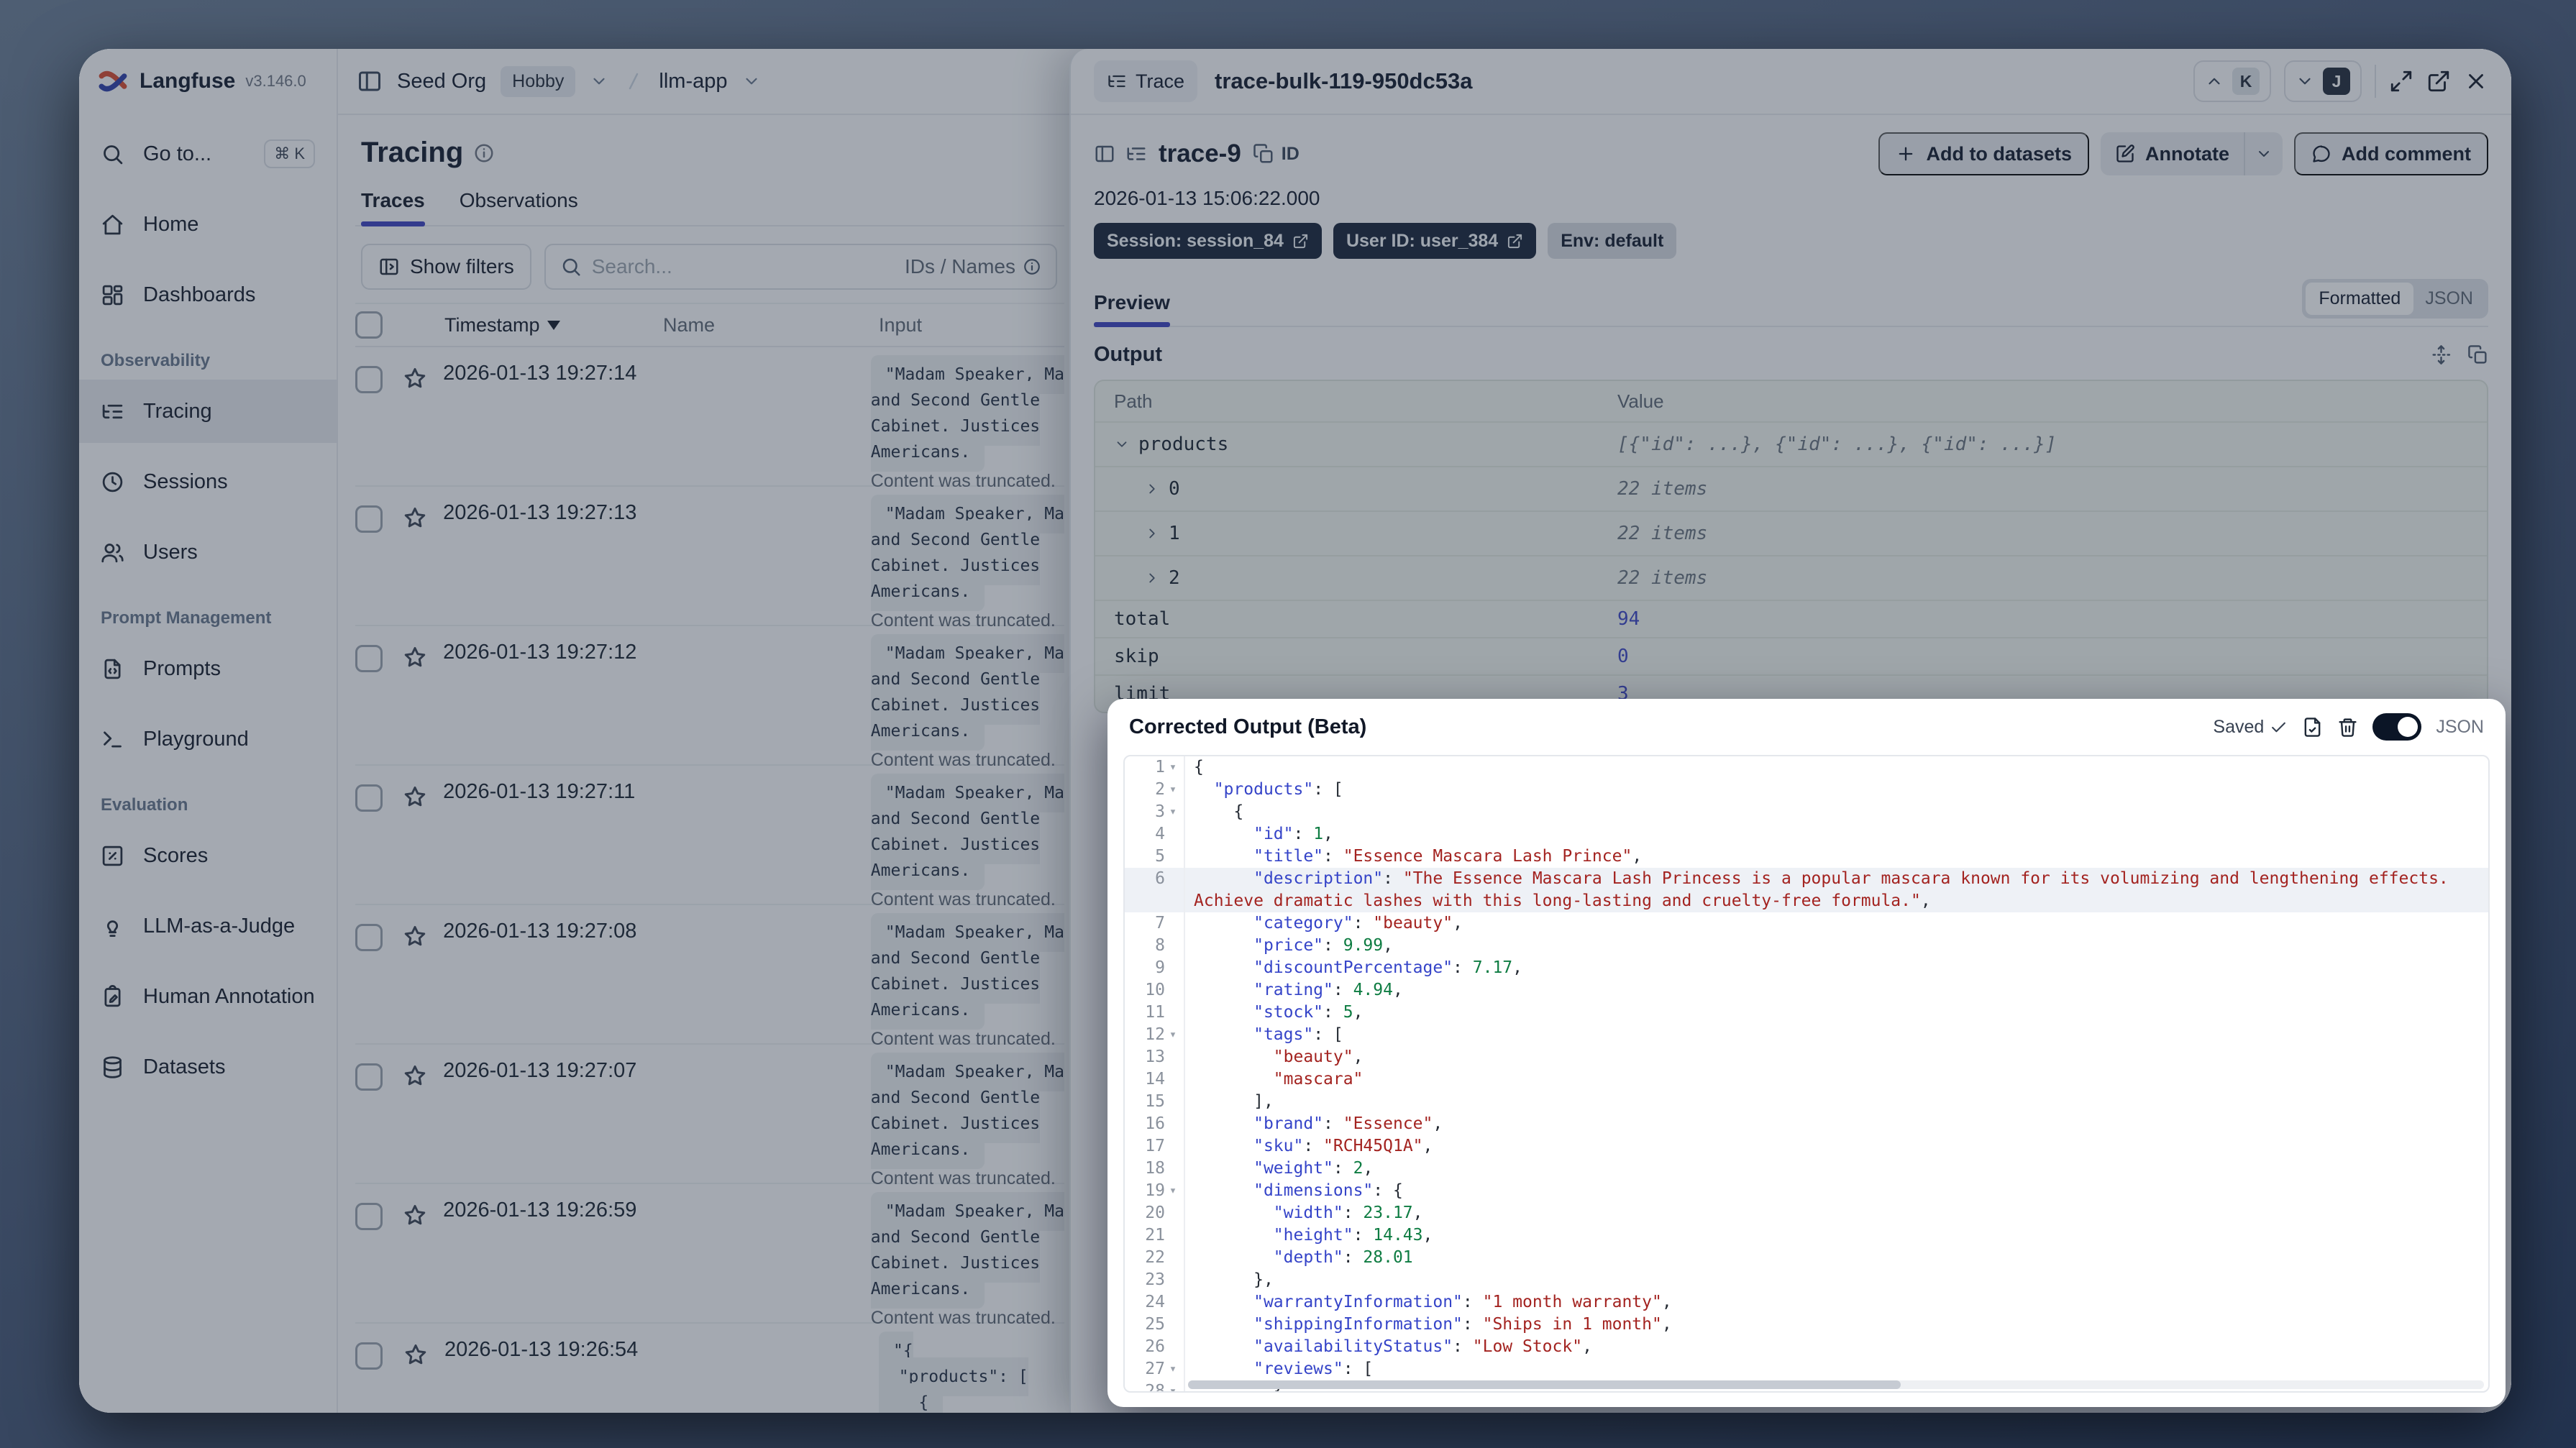 The image size is (2576, 1448). I want to click on editor-line-17: 17 "sku": "RCH45Q1A",, so click(1806, 1146).